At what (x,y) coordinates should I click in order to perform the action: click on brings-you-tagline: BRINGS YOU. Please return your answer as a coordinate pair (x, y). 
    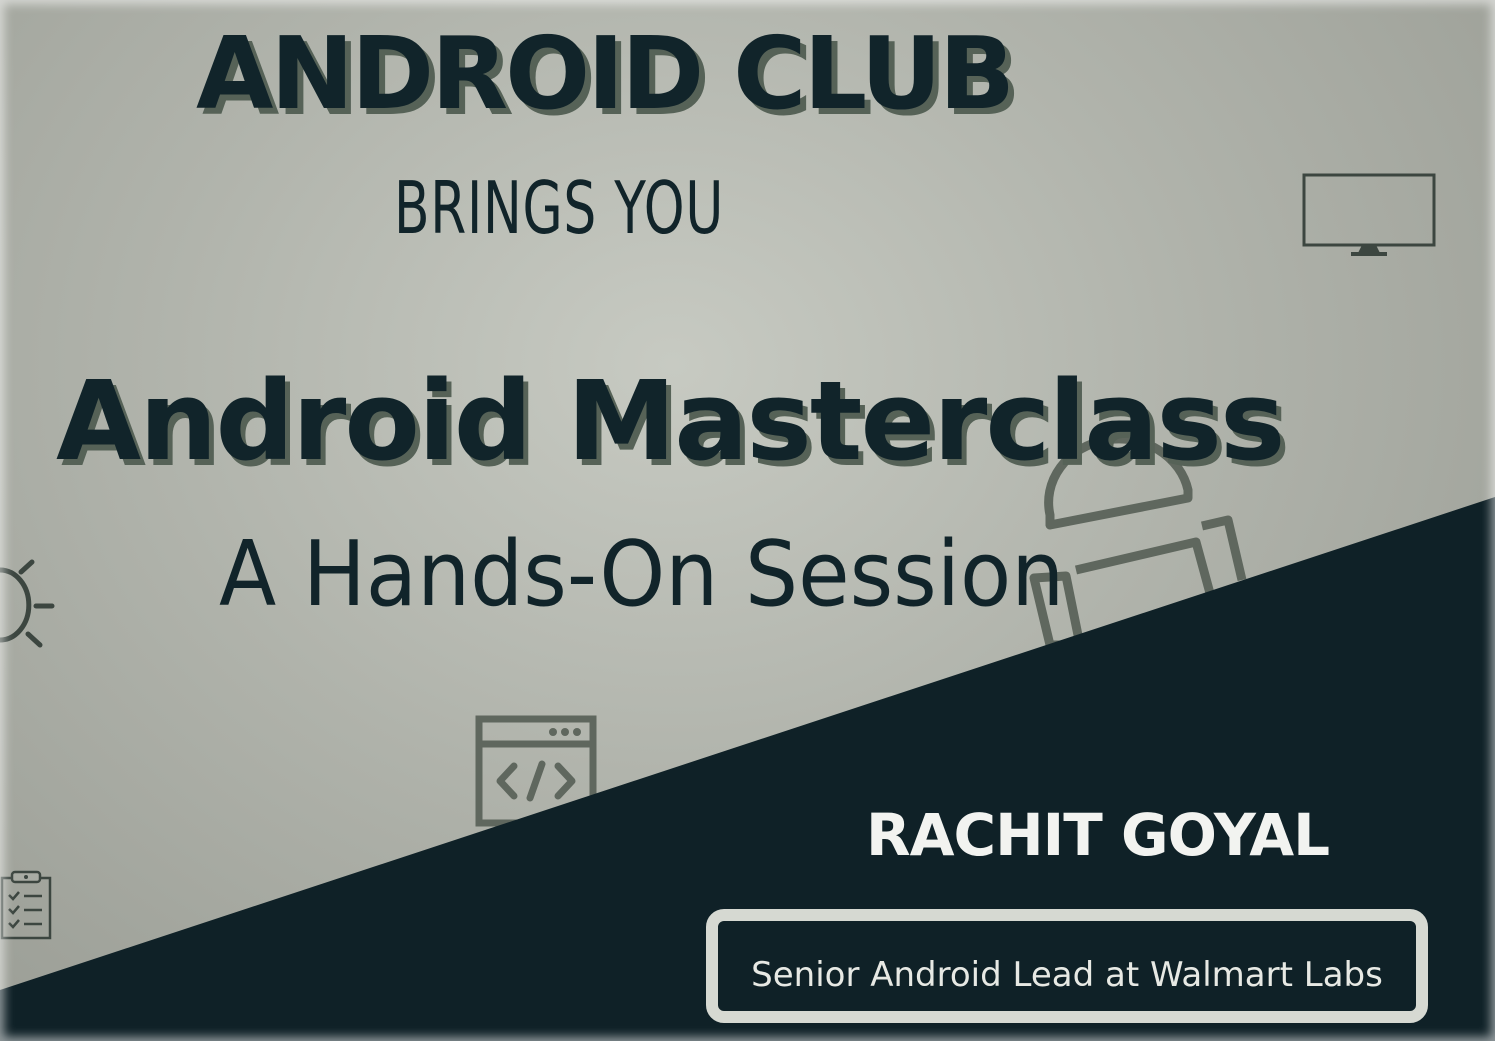
    Looking at the image, I should click on (559, 208).